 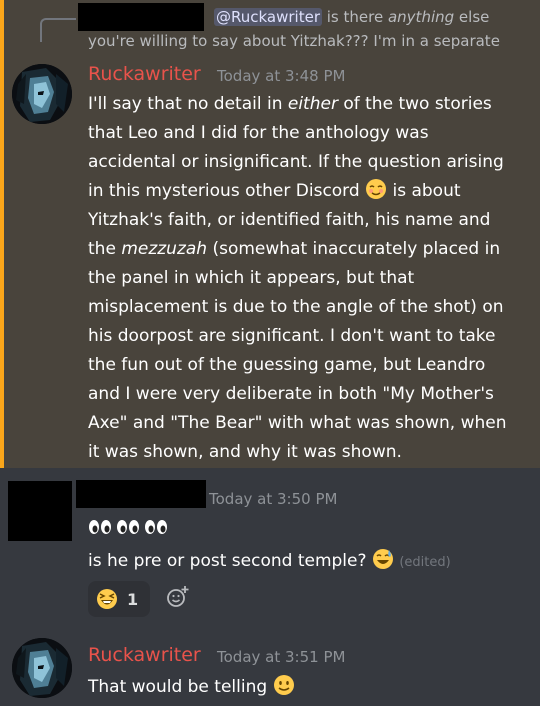 What do you see at coordinates (141, 494) in the screenshot?
I see `redacted-username` at bounding box center [141, 494].